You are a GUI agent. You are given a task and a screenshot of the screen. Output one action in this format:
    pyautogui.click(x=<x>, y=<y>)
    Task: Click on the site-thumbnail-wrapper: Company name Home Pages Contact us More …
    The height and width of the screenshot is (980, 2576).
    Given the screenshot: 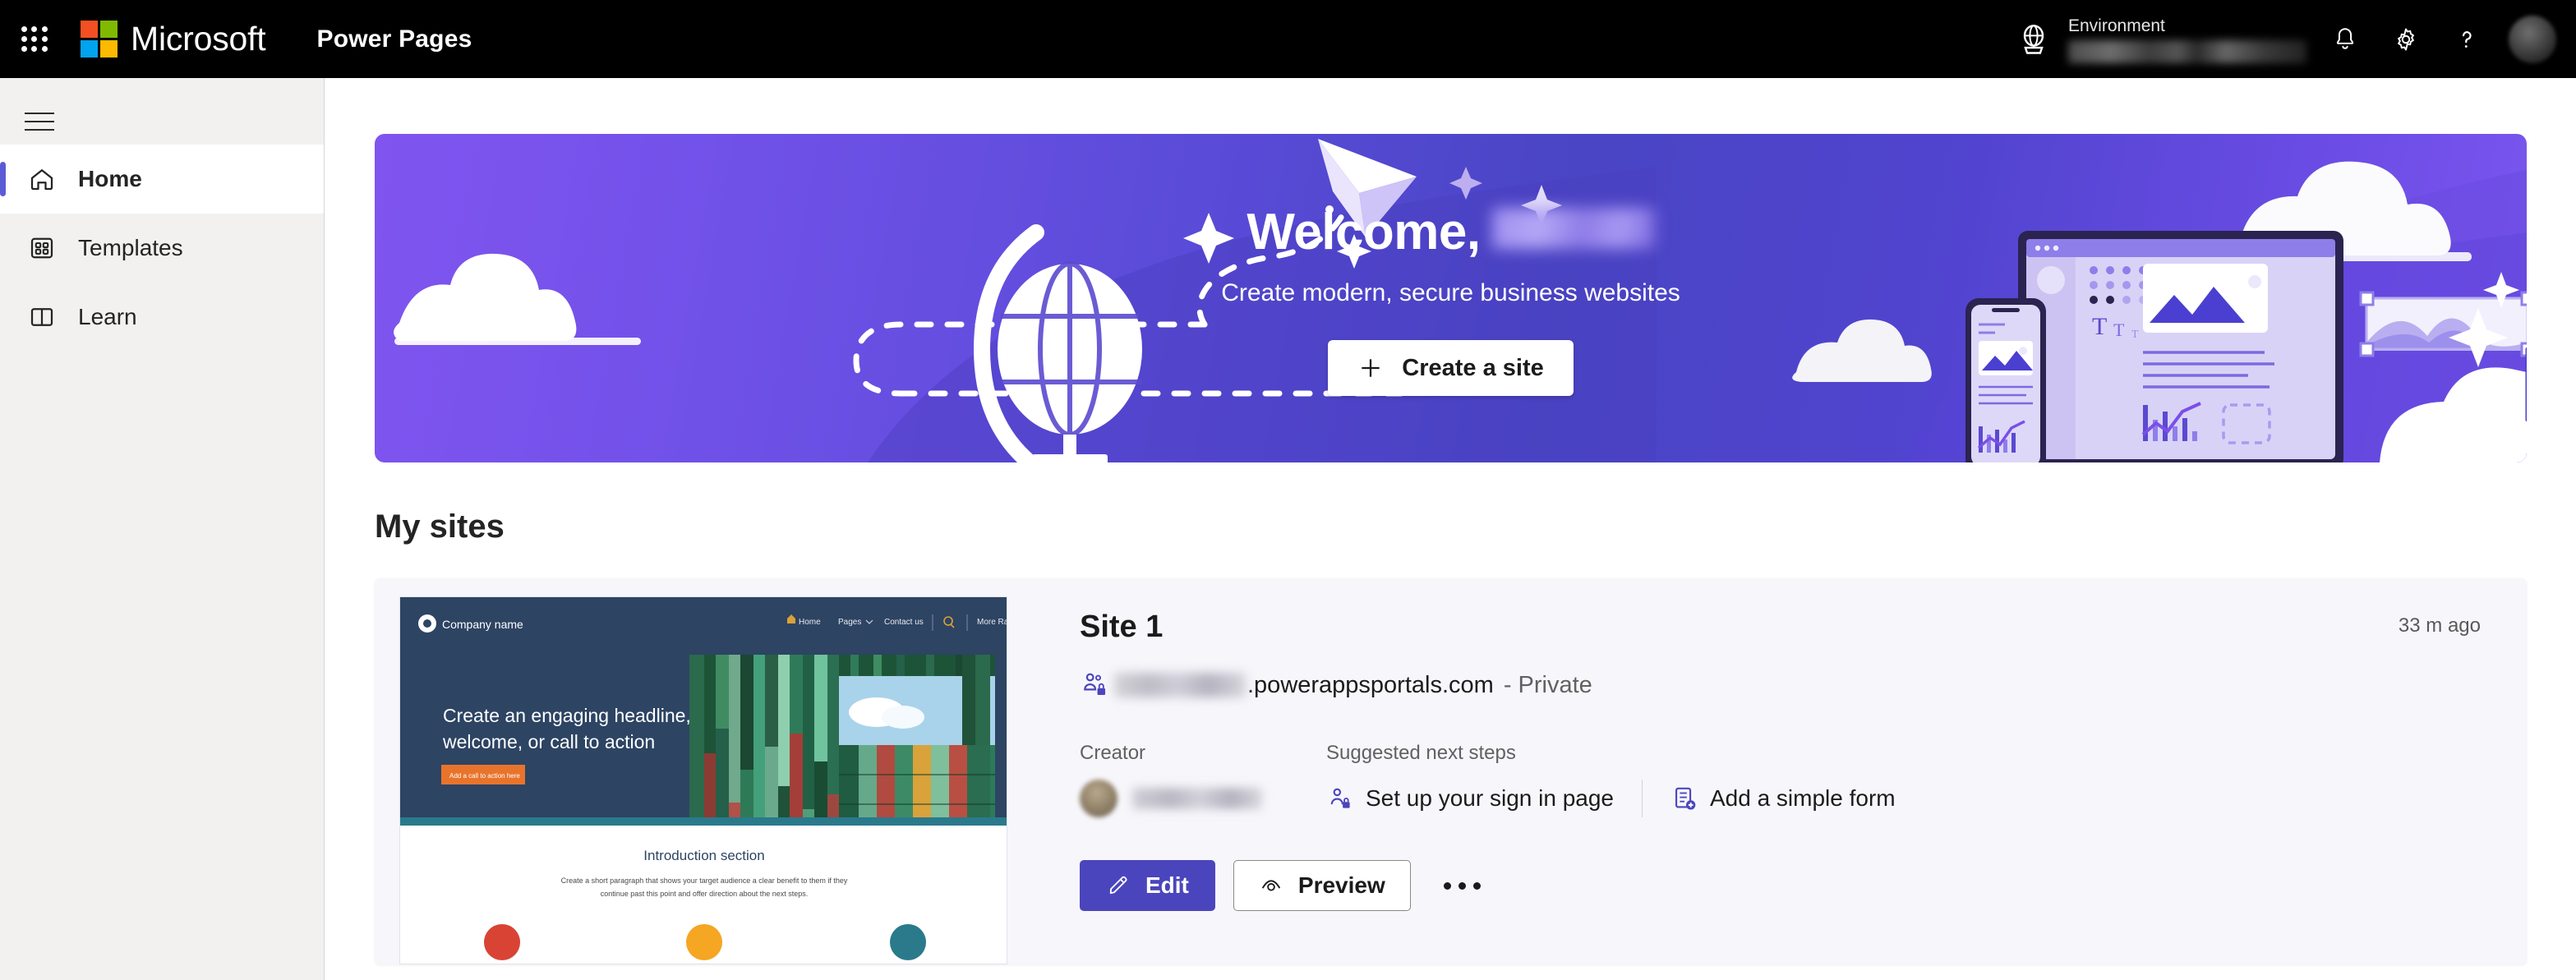 What is the action you would take?
    pyautogui.click(x=703, y=771)
    